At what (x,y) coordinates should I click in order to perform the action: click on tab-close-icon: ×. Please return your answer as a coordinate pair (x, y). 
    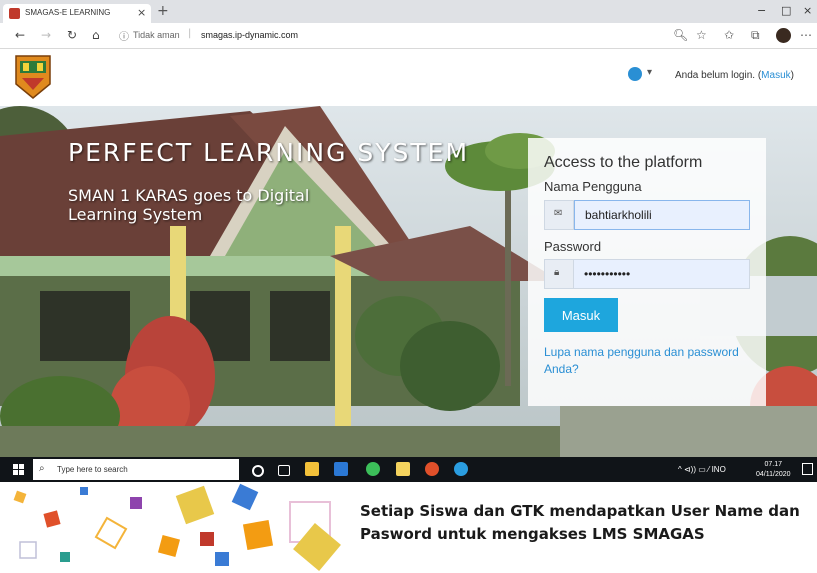
    Looking at the image, I should click on (141, 12).